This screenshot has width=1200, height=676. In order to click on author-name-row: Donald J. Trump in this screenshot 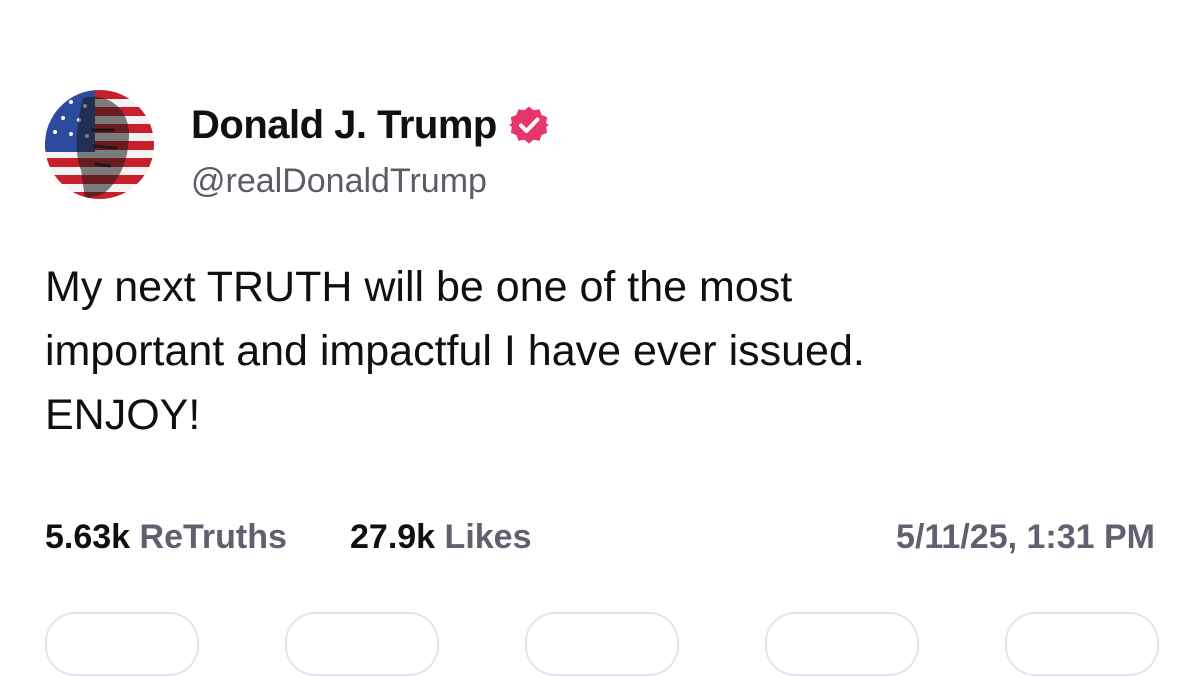, I will do `click(370, 125)`.